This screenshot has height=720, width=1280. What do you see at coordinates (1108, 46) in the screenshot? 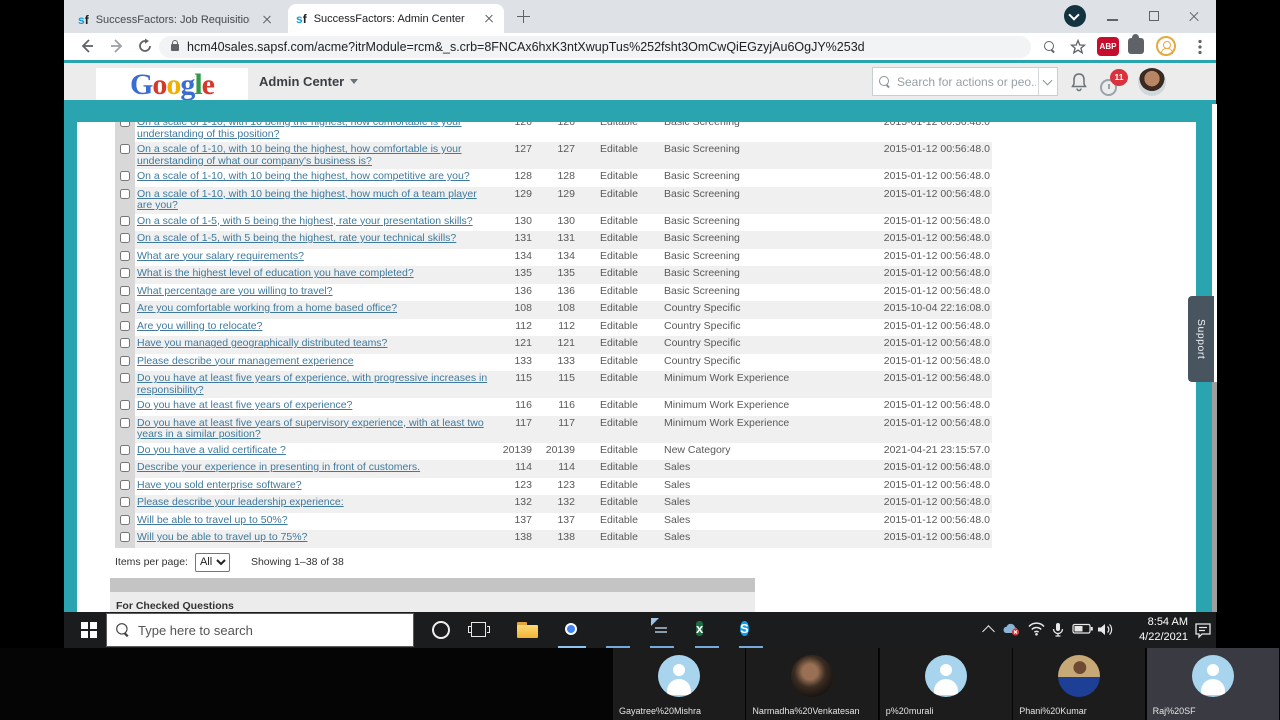
I see `adblock-icon: ABP` at bounding box center [1108, 46].